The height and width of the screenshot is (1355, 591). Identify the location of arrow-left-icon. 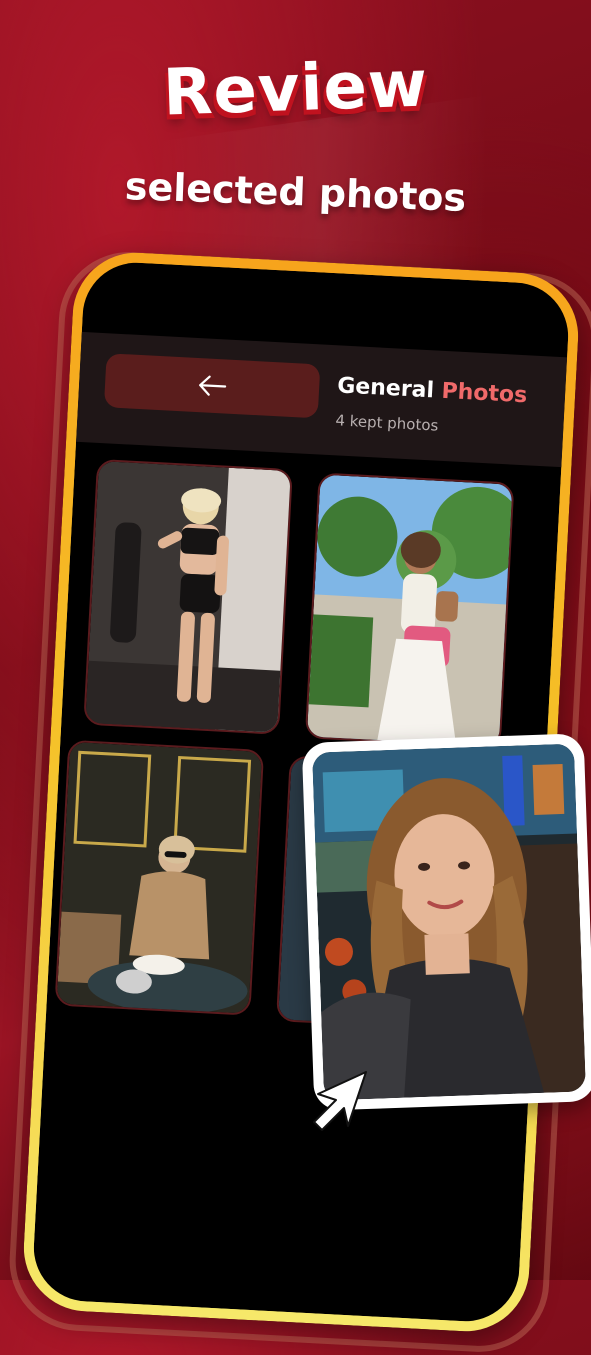
(213, 385).